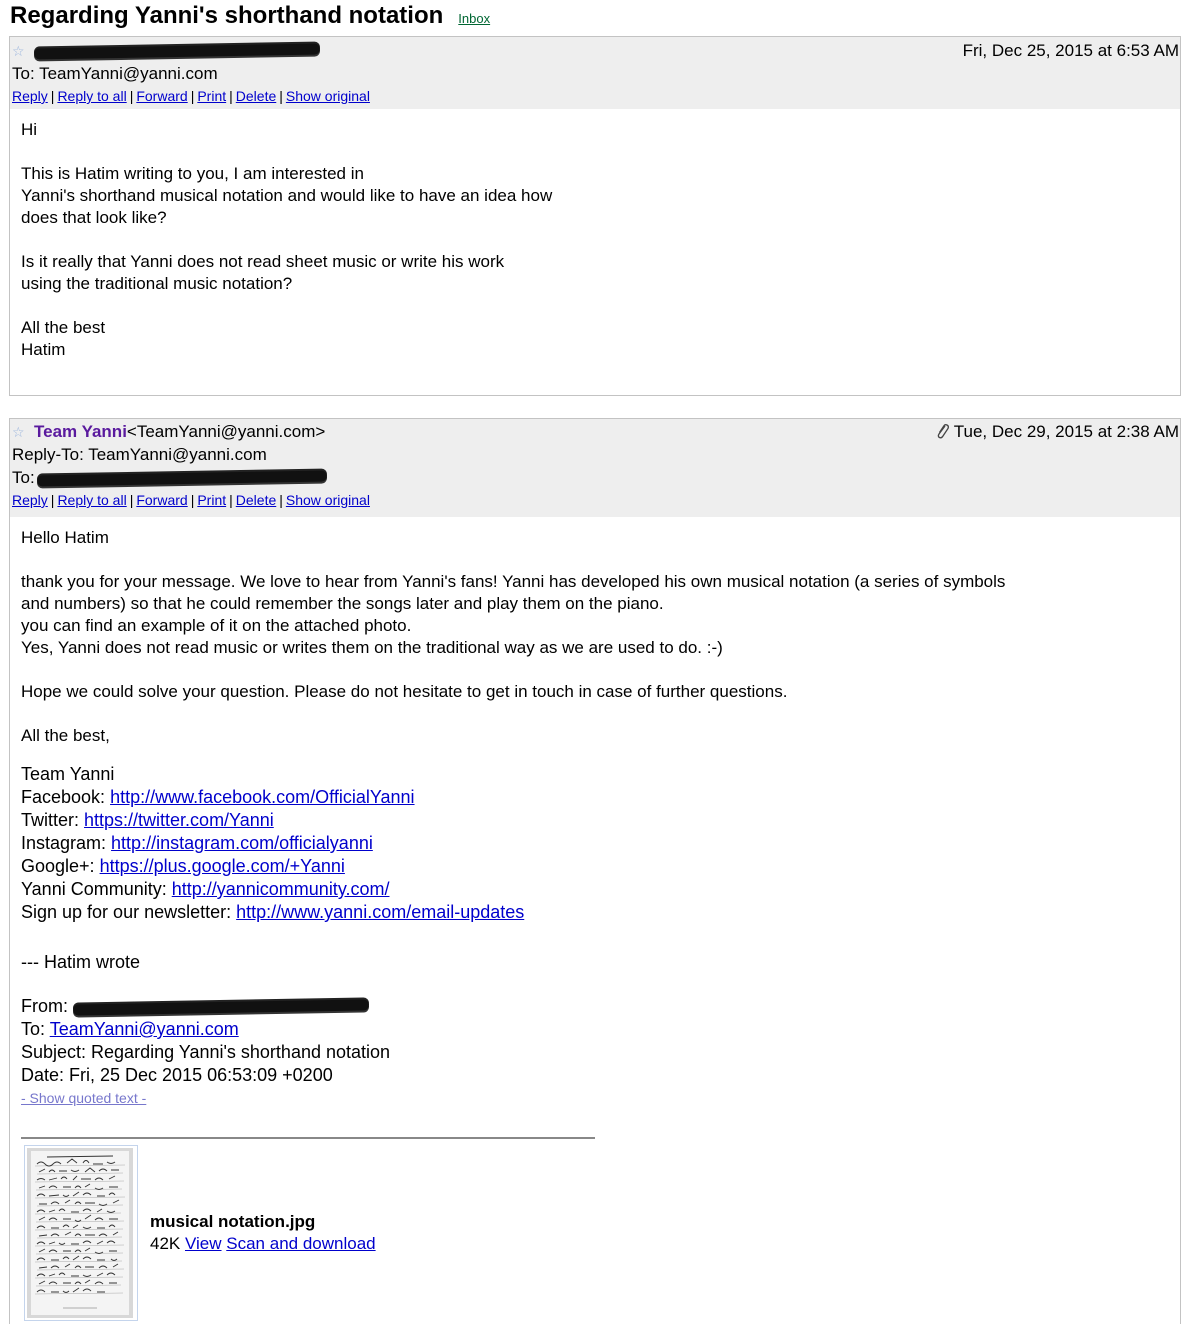 Image resolution: width=1187 pixels, height=1331 pixels. Describe the element at coordinates (43, 349) in the screenshot. I see `body-signature: Hatim` at that location.